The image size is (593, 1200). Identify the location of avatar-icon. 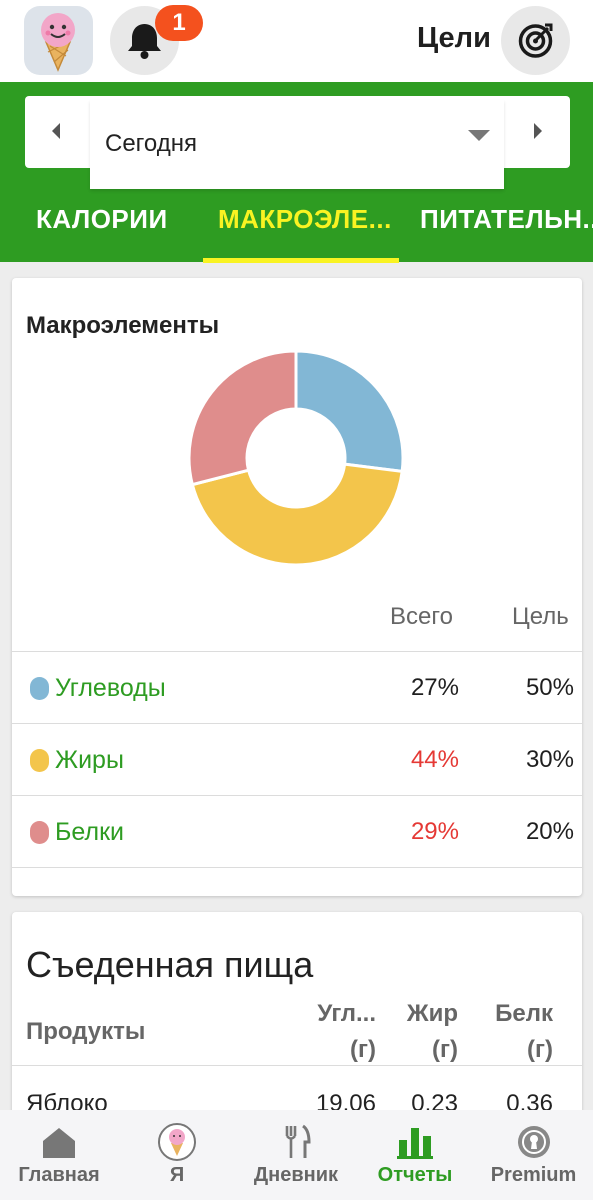
(177, 1142).